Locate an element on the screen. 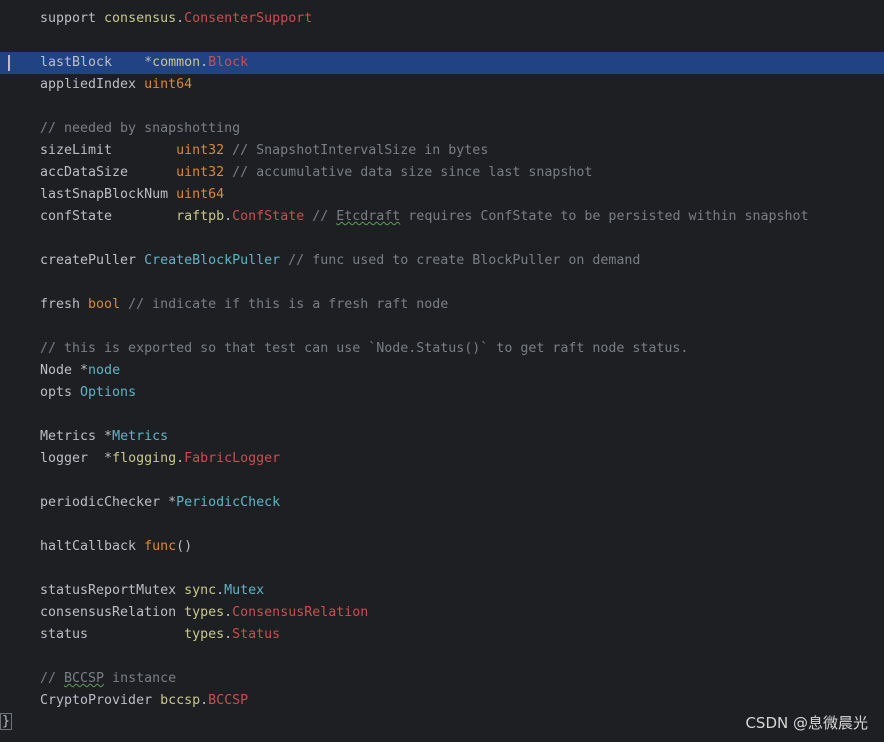 The height and width of the screenshot is (742, 884). code-token: func is located at coordinates (160, 546).